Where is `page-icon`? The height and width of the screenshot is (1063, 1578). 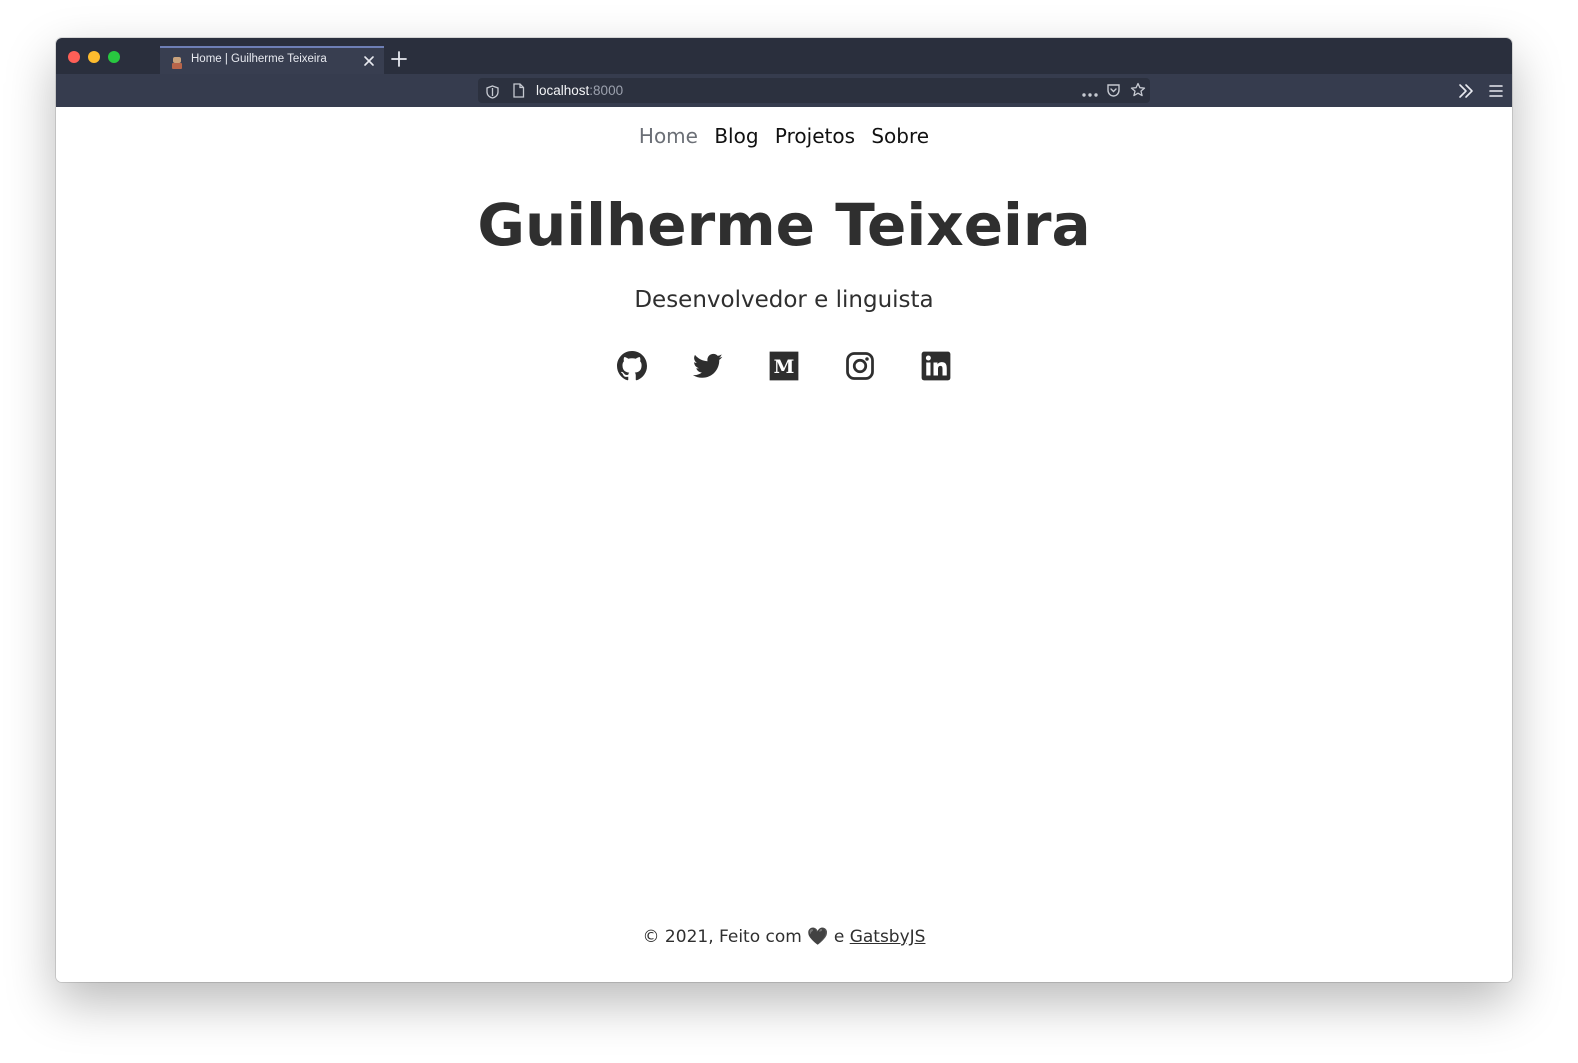
page-icon is located at coordinates (518, 90).